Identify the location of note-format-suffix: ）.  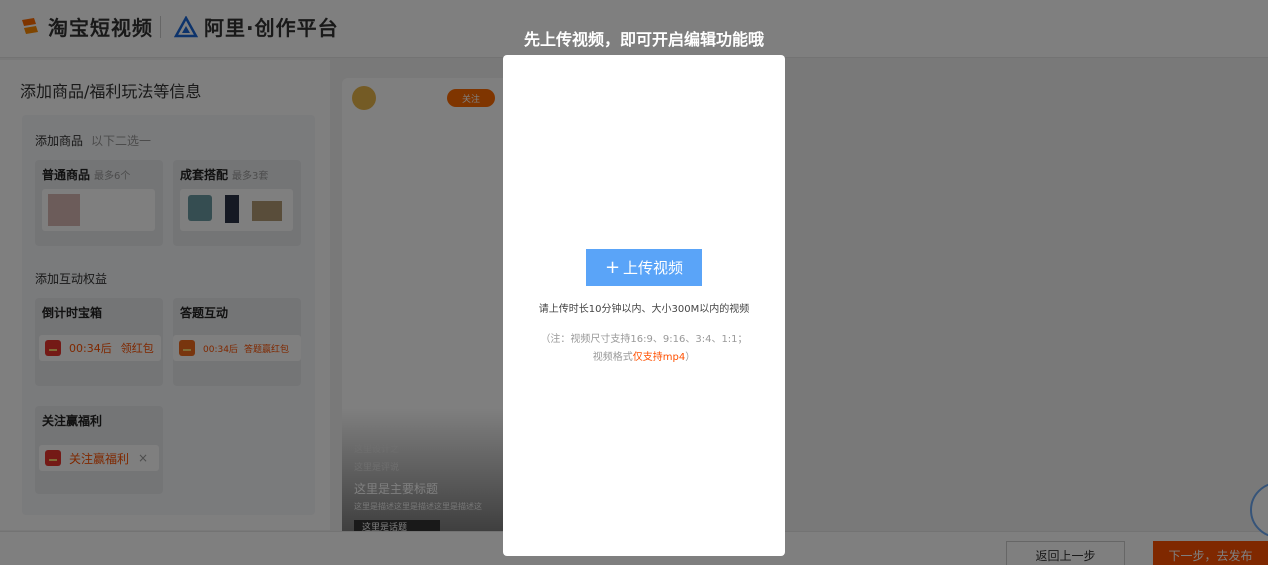
(690, 357).